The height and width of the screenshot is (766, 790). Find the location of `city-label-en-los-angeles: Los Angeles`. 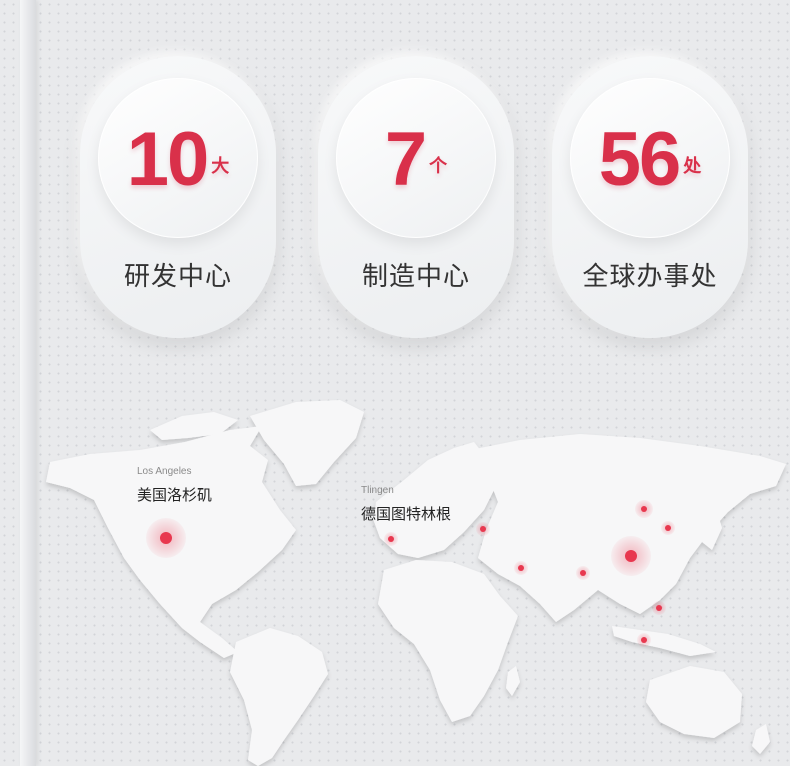

city-label-en-los-angeles: Los Angeles is located at coordinates (164, 471).